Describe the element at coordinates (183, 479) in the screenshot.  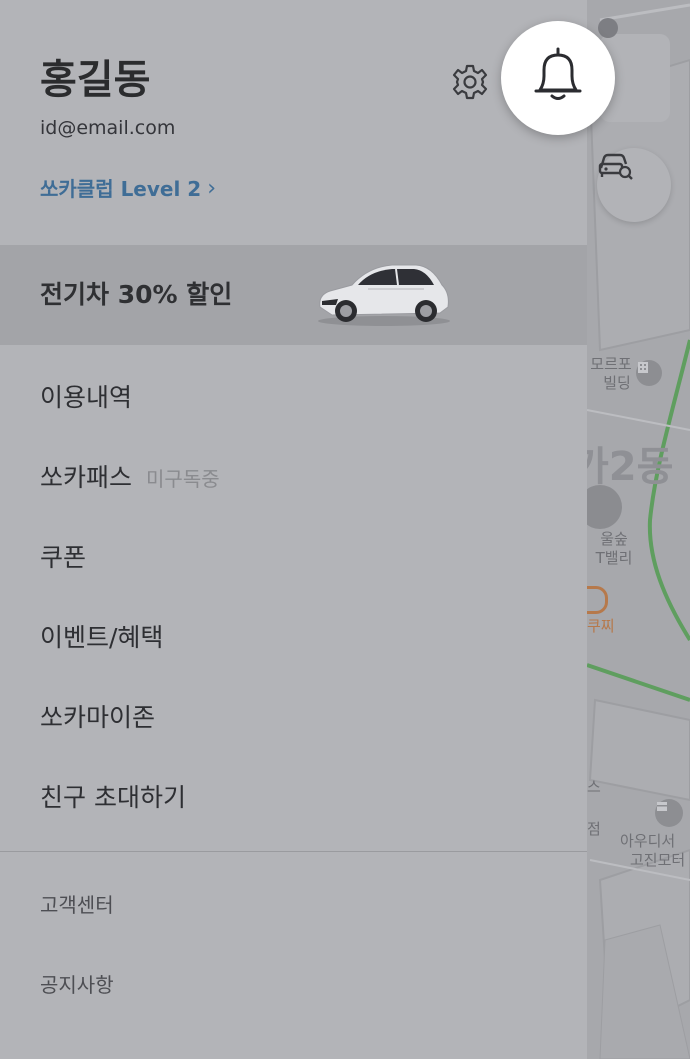
I see `subscription-status: 미구독중` at that location.